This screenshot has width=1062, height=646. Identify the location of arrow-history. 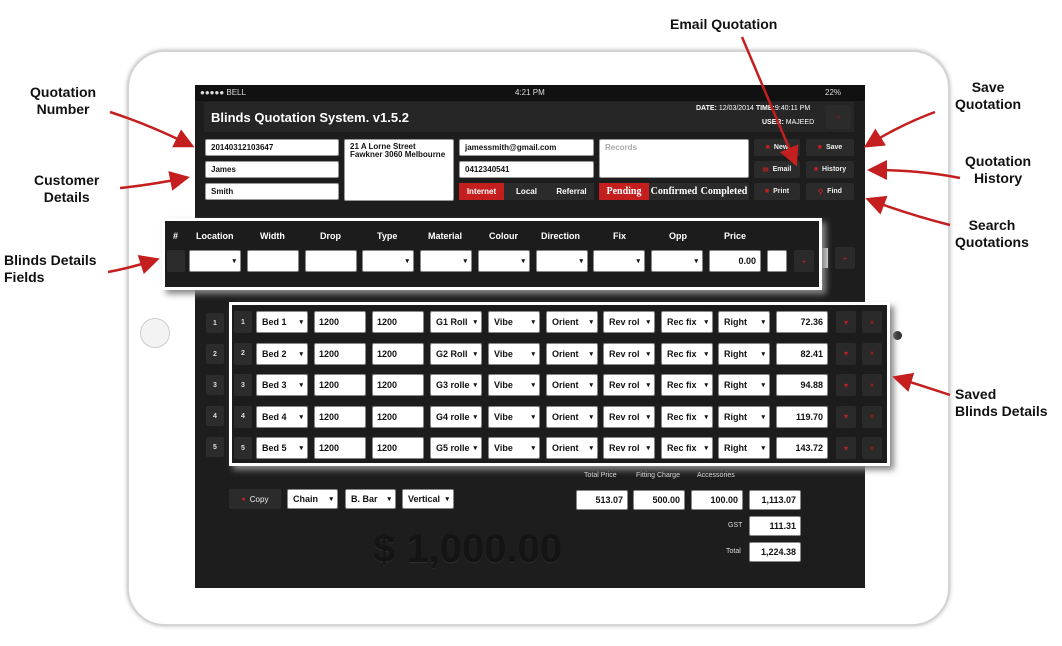
(914, 170).